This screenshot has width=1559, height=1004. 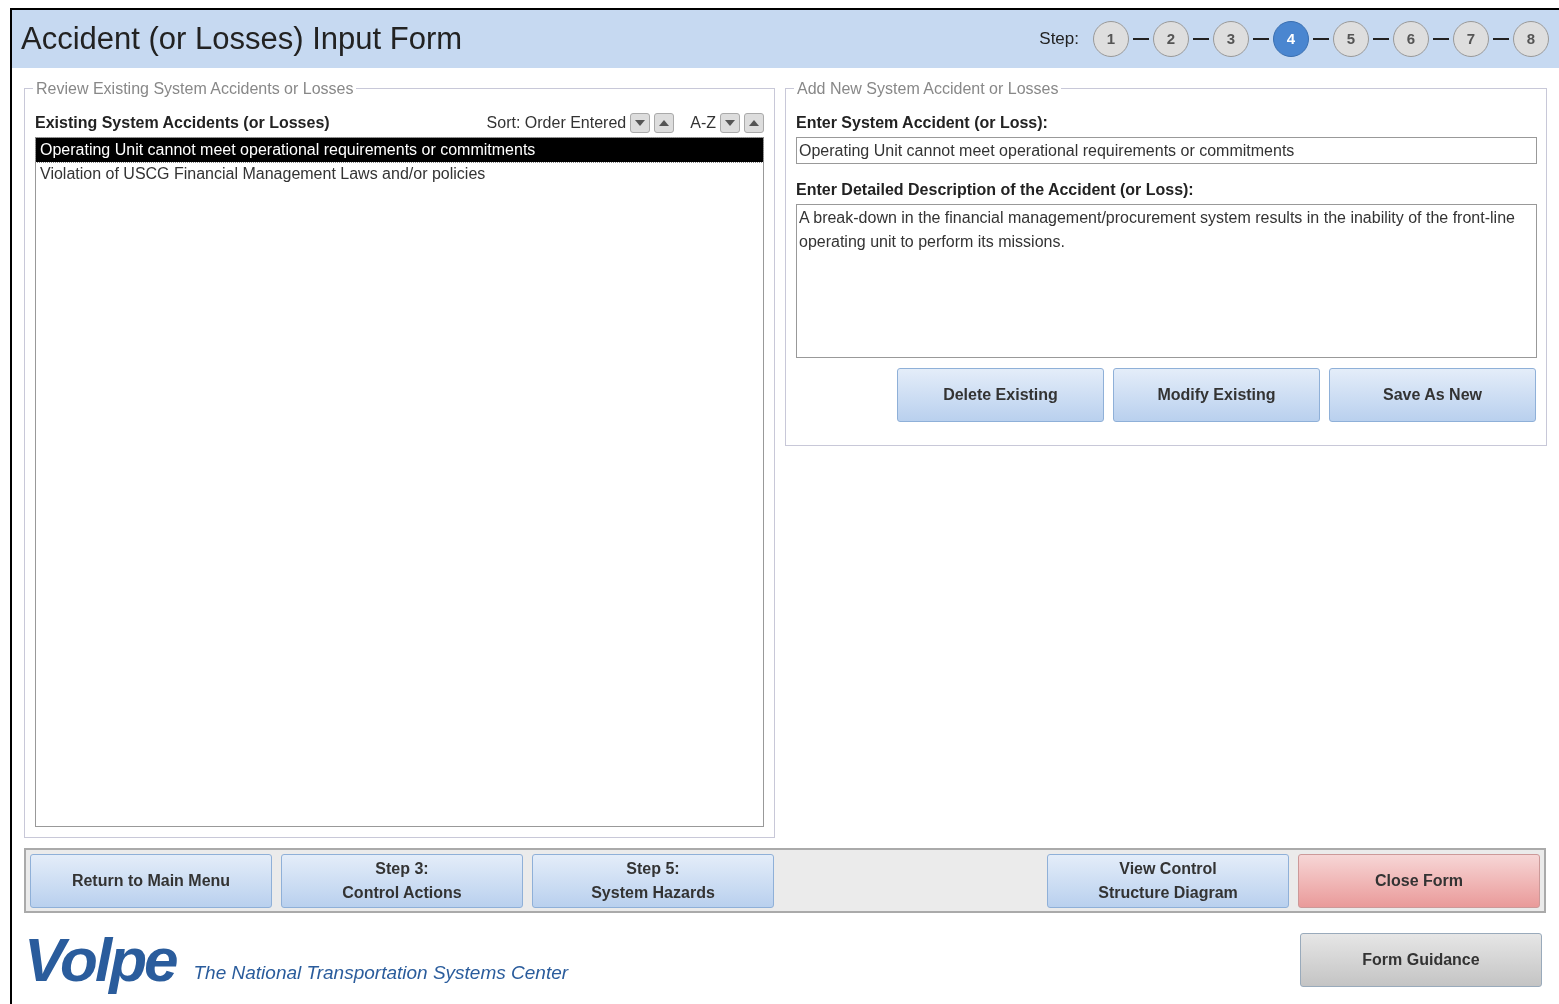 I want to click on step-button: 8, so click(x=1531, y=39).